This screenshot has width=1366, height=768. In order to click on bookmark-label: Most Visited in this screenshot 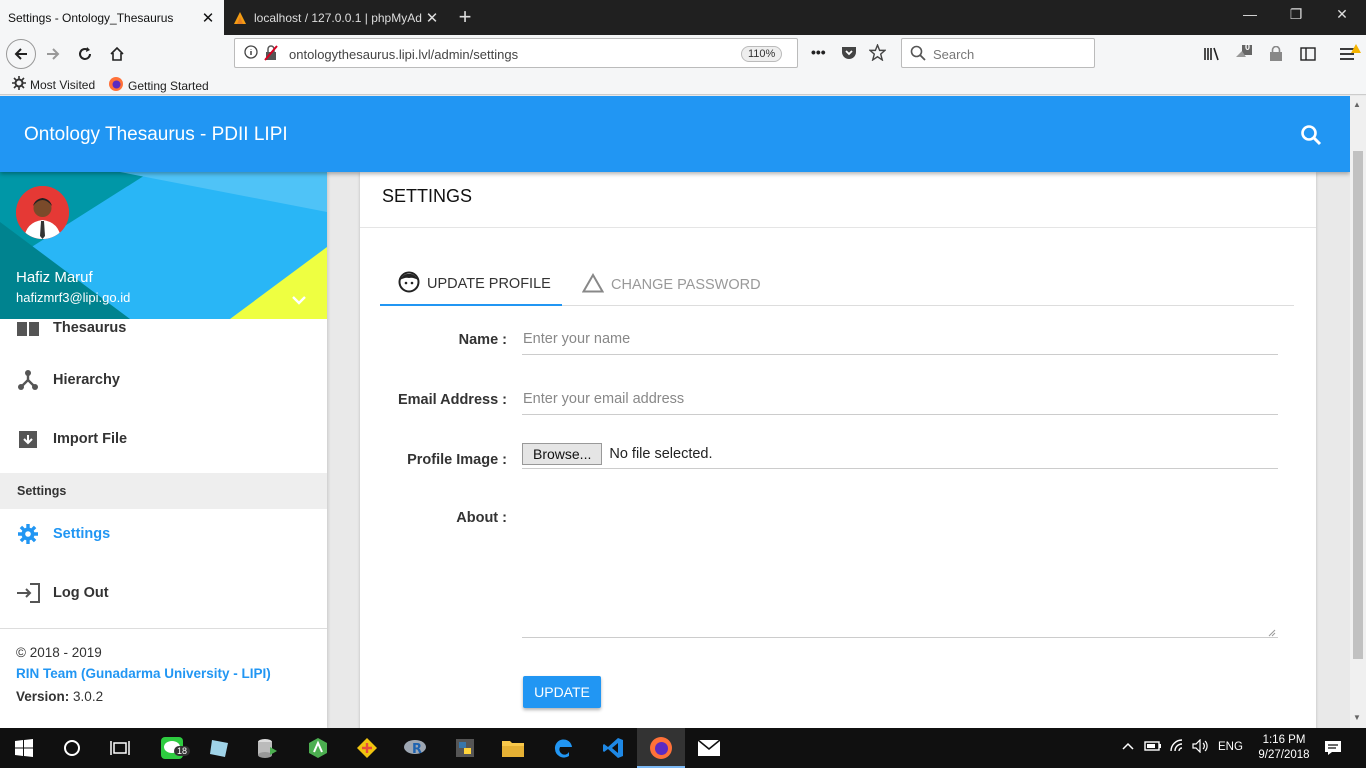, I will do `click(63, 84)`.